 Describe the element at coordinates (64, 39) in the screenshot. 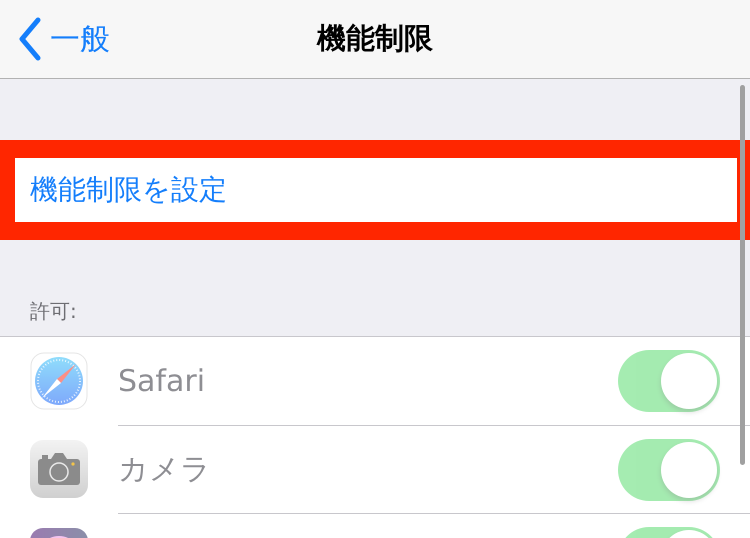

I see `back-button: 一般` at that location.